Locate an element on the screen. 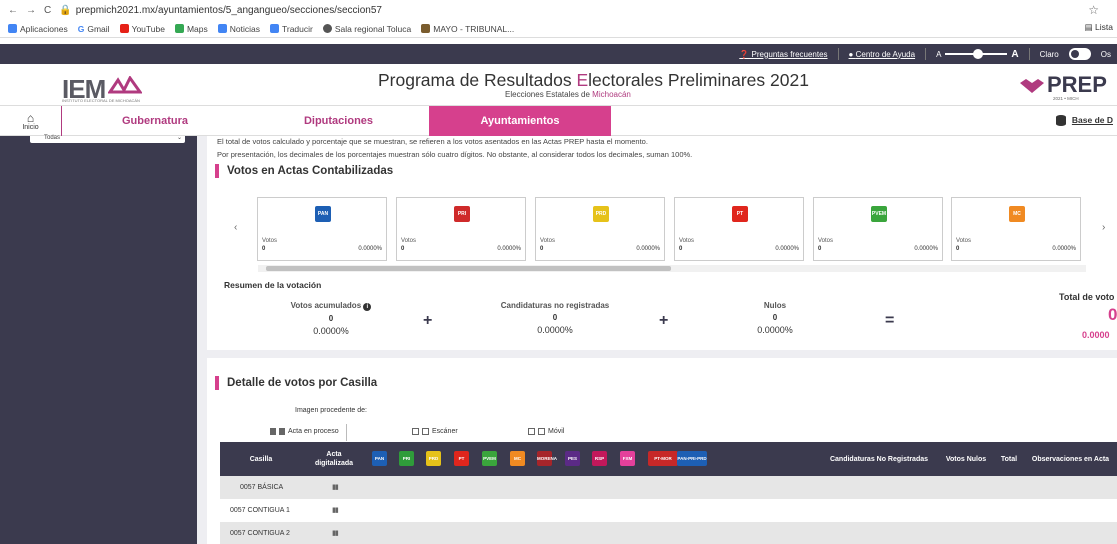 The height and width of the screenshot is (544, 1117). legend-acta-proceso: Acta en proceso is located at coordinates (304, 431).